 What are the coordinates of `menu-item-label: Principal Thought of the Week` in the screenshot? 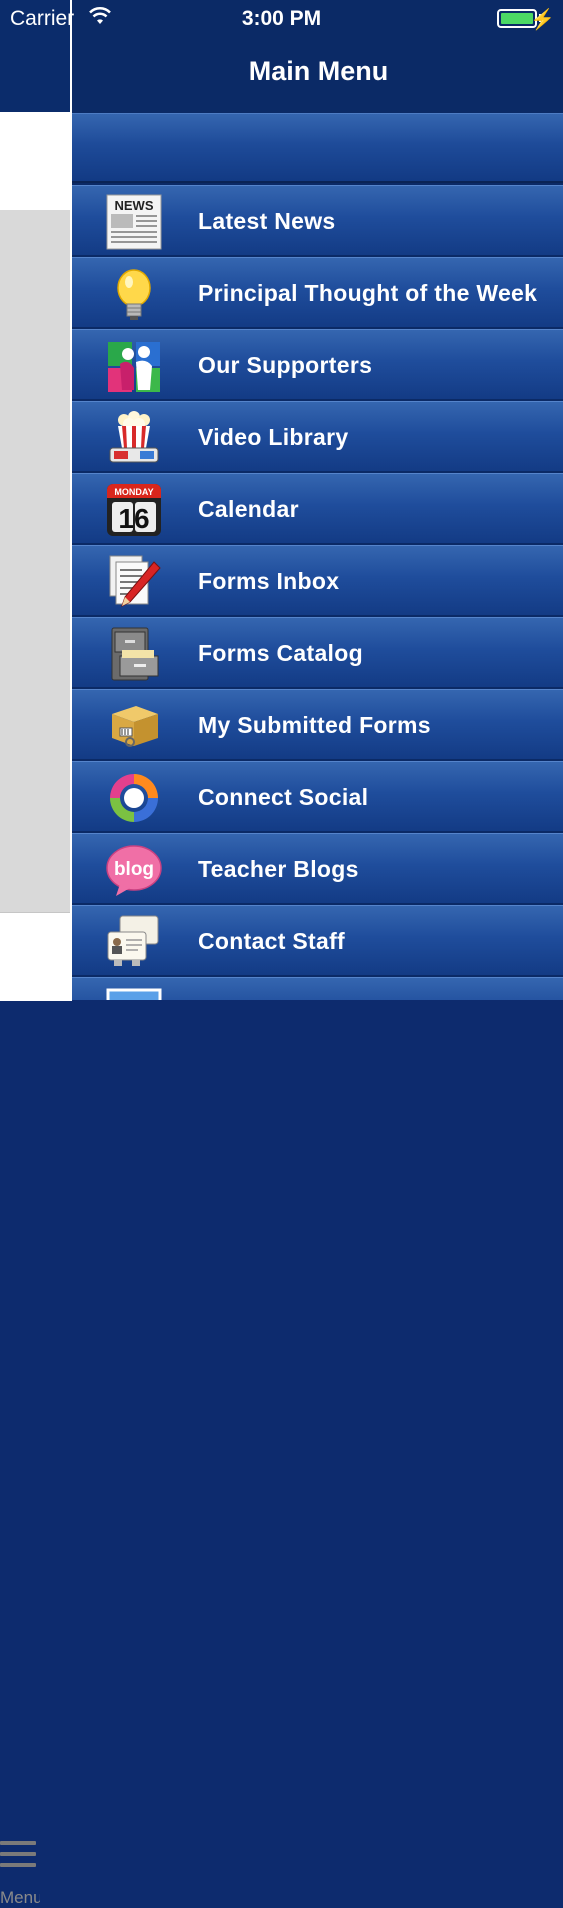 It's located at (368, 292).